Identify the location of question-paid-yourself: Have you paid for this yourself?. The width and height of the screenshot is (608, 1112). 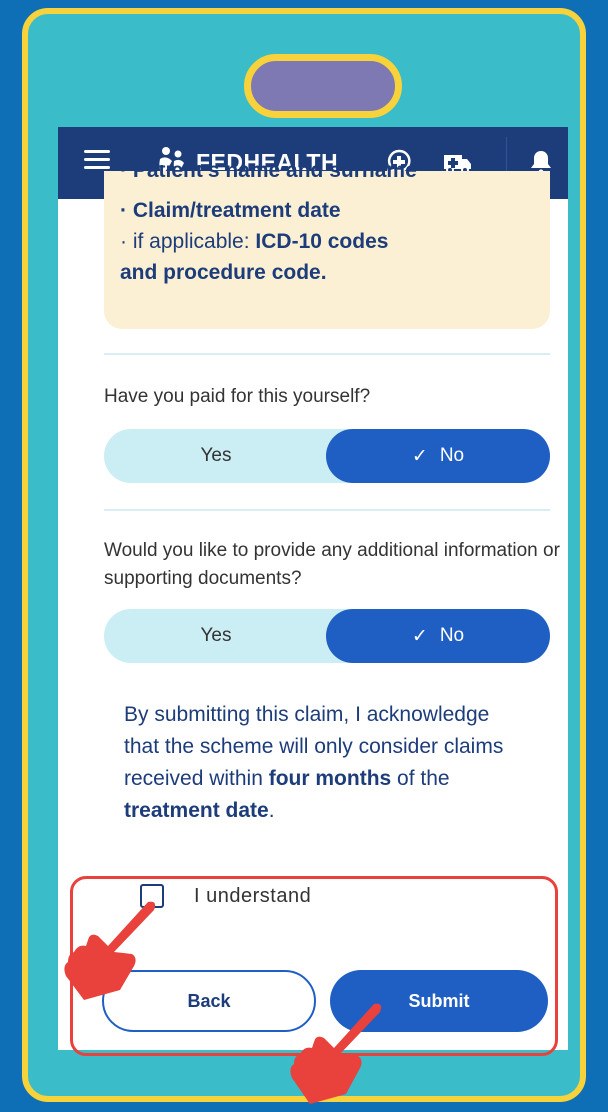
(237, 396).